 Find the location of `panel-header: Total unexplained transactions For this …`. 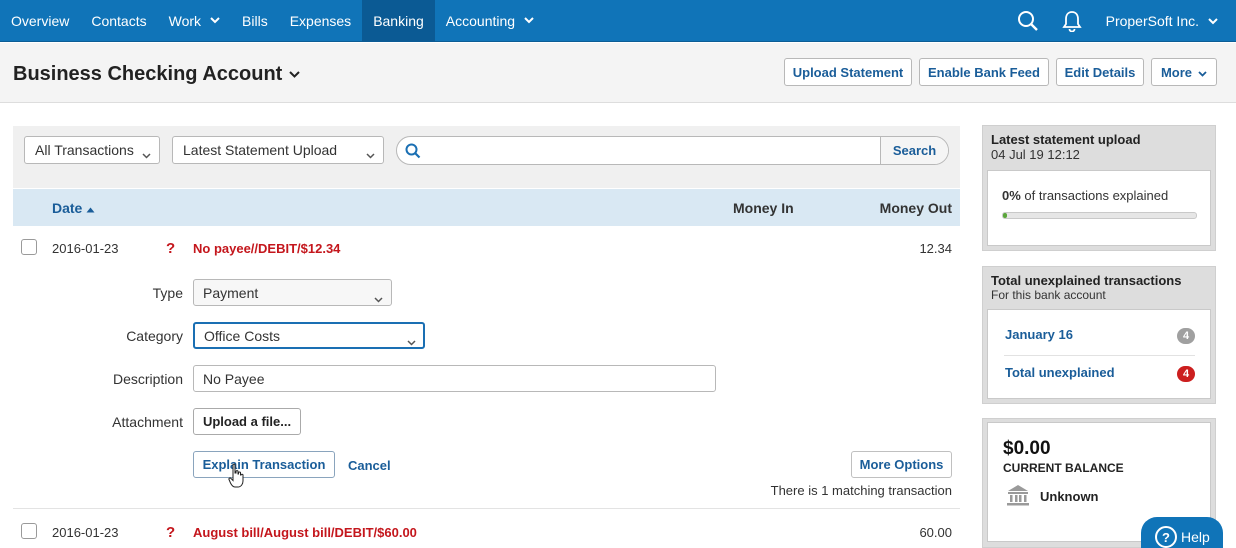

panel-header: Total unexplained transactions For this … is located at coordinates (1099, 284).